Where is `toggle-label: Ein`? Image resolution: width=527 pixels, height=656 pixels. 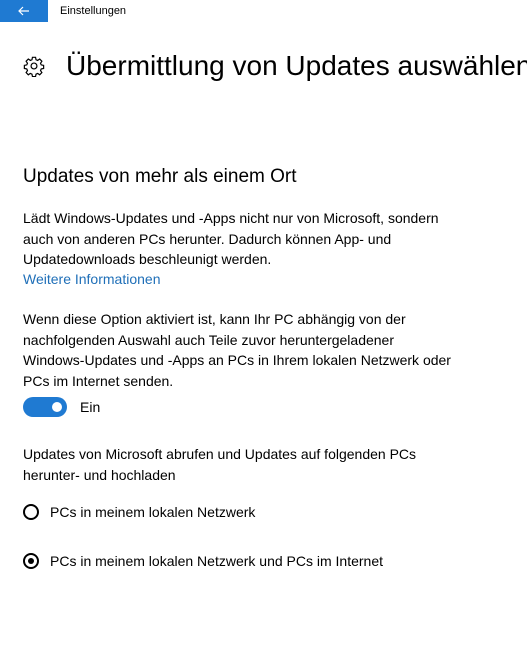 toggle-label: Ein is located at coordinates (90, 407).